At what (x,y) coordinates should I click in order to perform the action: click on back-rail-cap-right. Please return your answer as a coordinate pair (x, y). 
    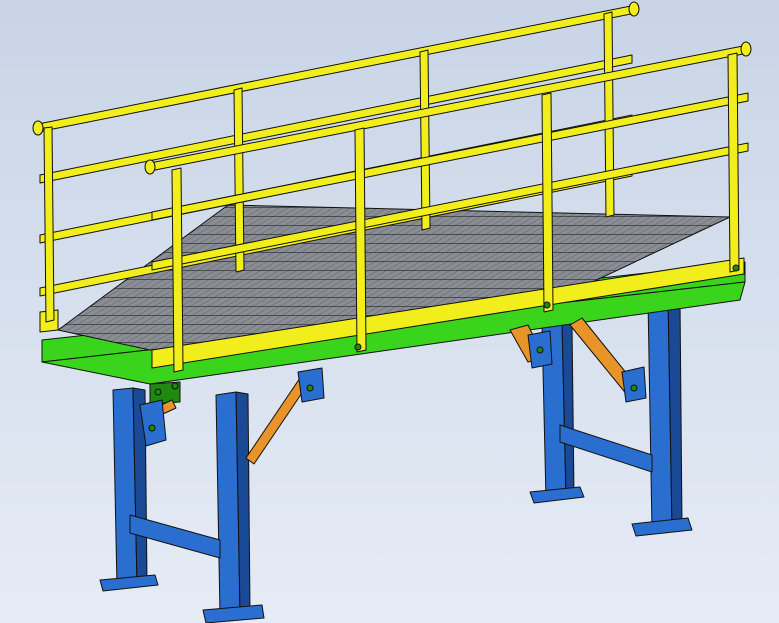
    Looking at the image, I should click on (634, 9).